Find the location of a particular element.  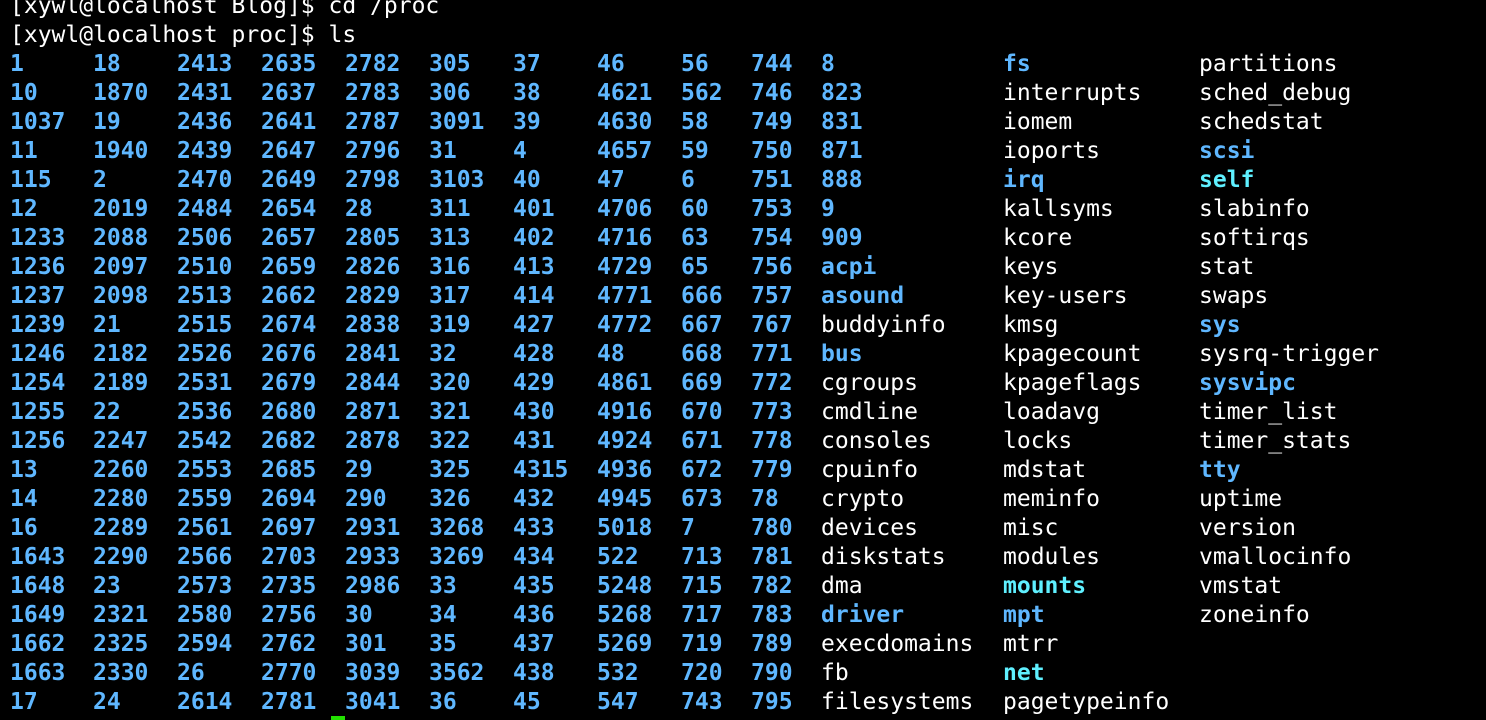

proc-pid-entry: 5018 is located at coordinates (625, 528).